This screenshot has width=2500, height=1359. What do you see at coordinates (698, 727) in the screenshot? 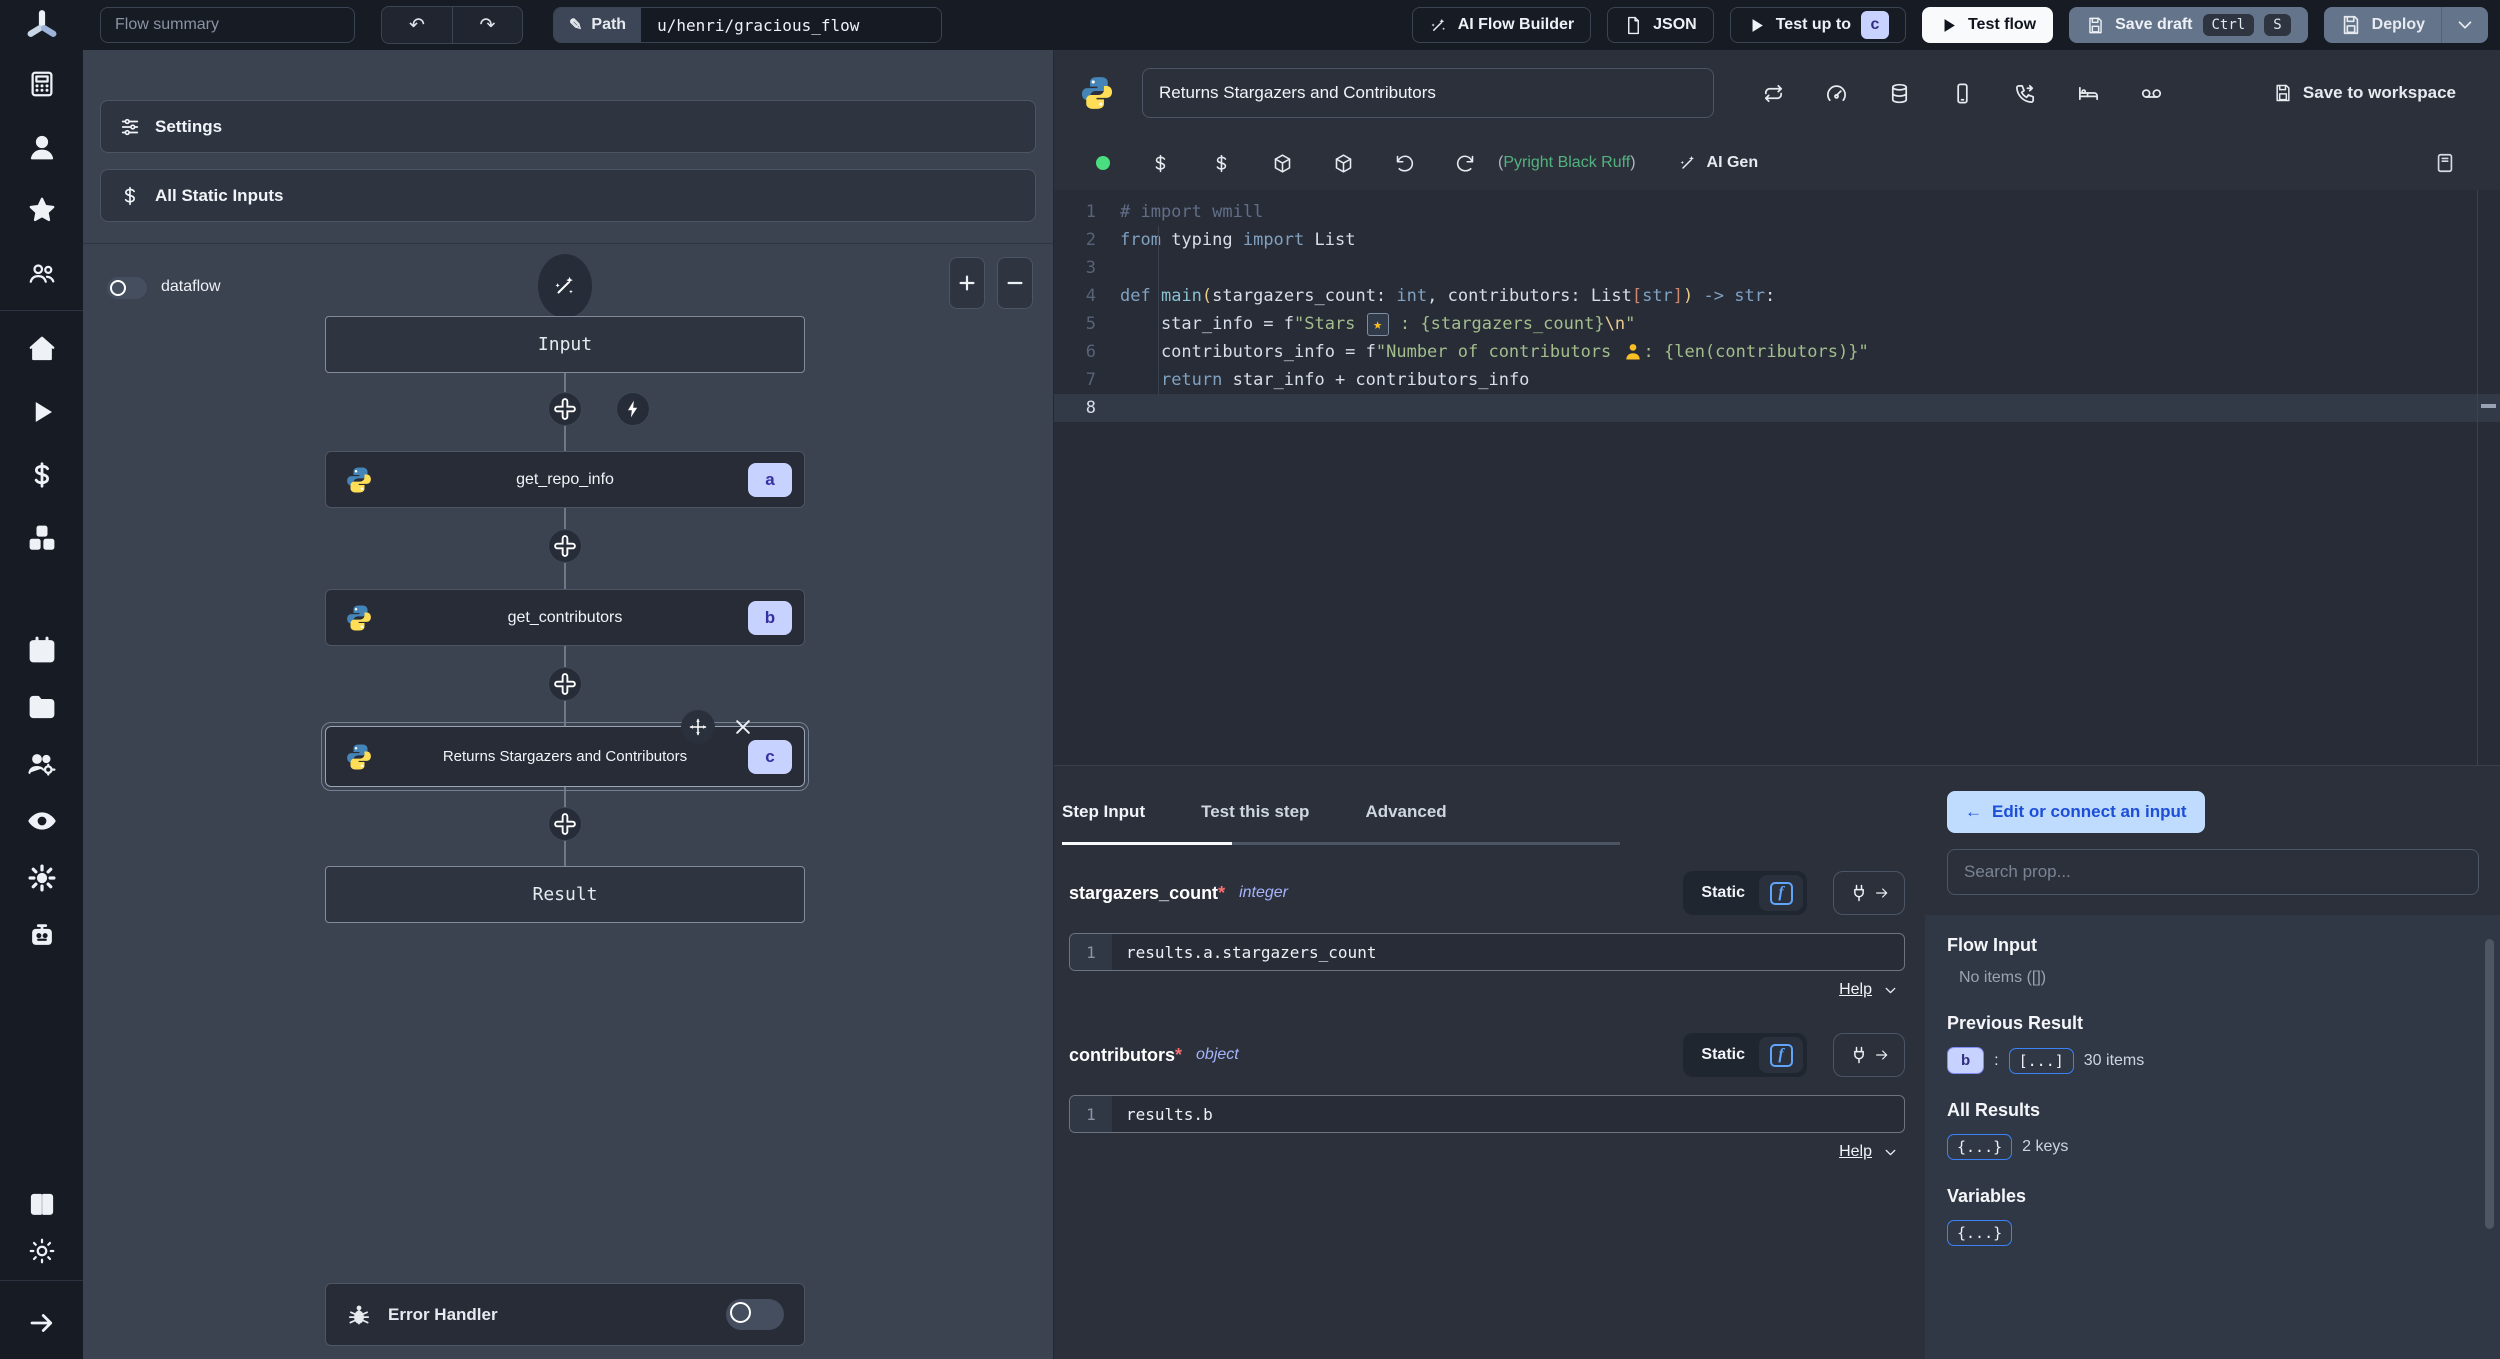
I see `move-node-handle` at bounding box center [698, 727].